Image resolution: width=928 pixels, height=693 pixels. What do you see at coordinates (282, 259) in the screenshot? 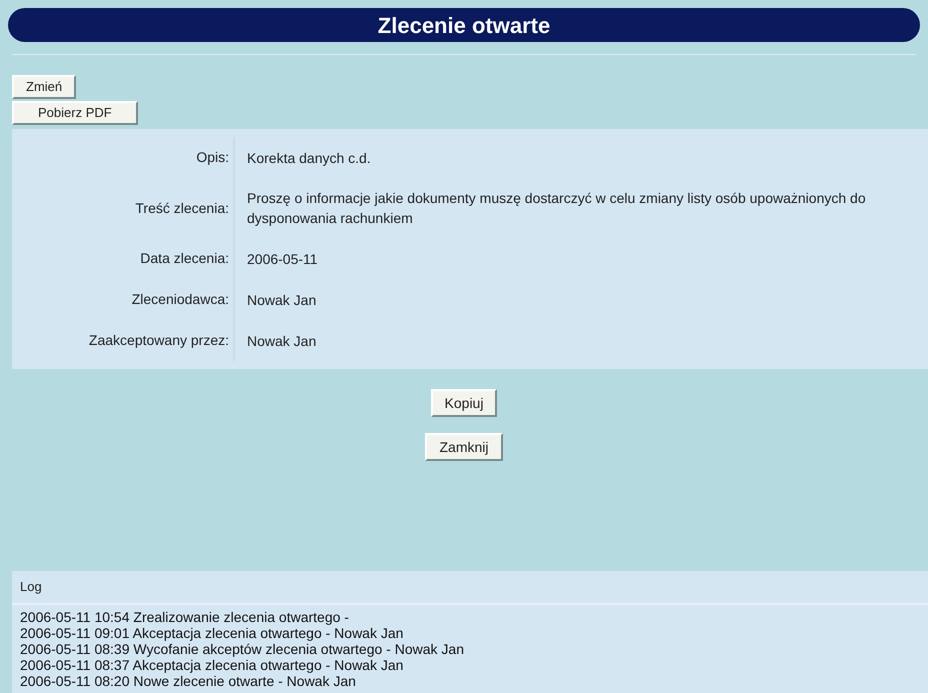
I see `field-value: 2006-05-11` at bounding box center [282, 259].